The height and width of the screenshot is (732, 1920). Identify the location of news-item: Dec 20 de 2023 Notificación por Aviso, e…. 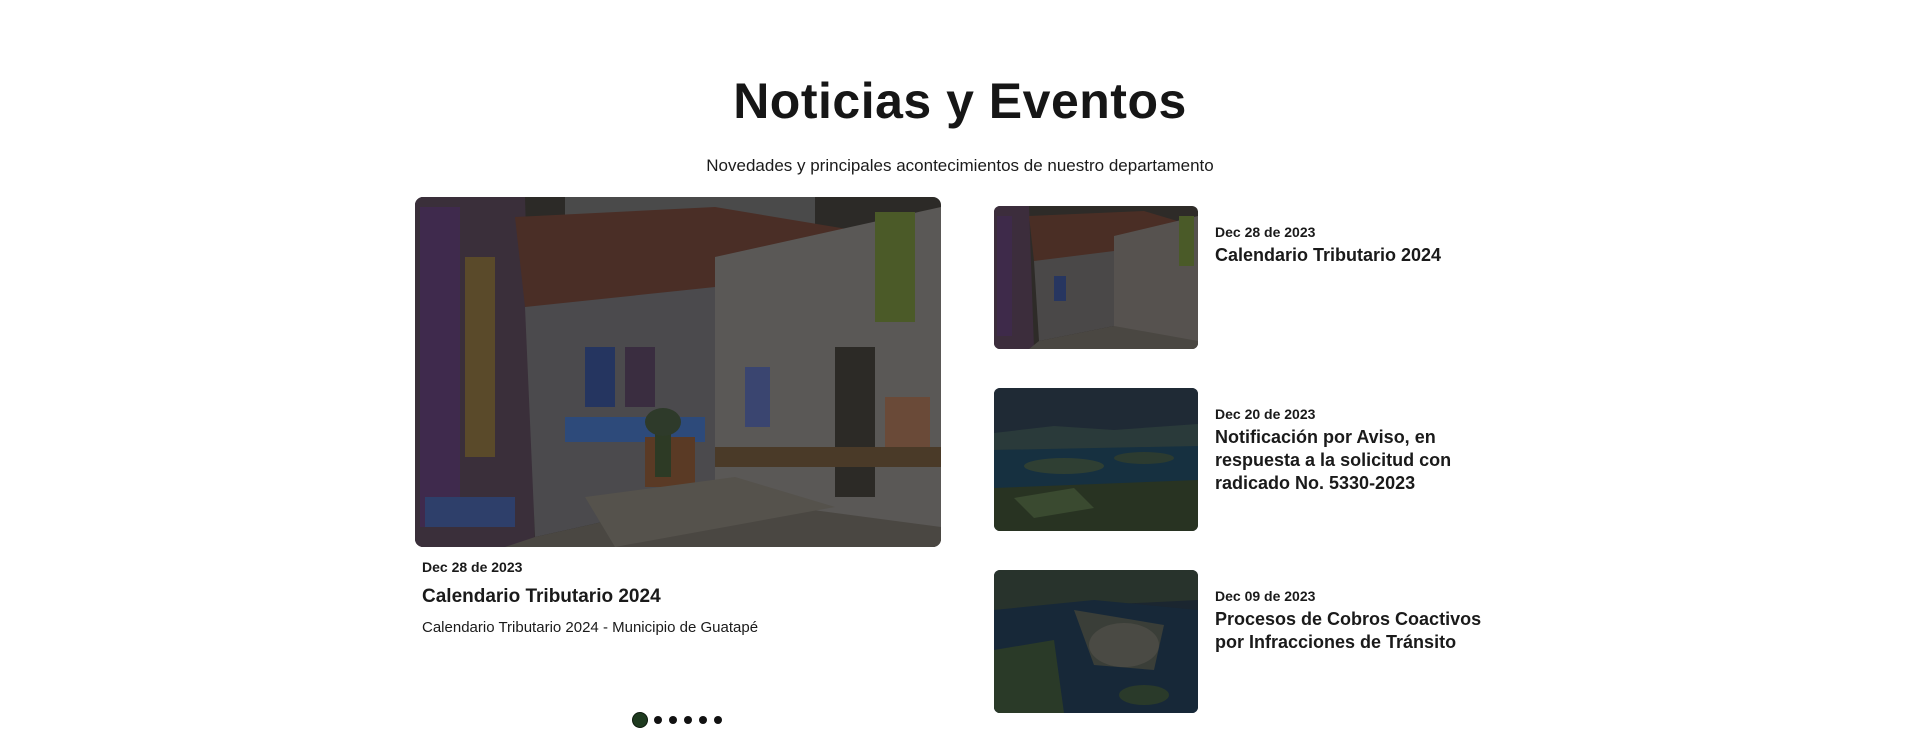
(1254, 459).